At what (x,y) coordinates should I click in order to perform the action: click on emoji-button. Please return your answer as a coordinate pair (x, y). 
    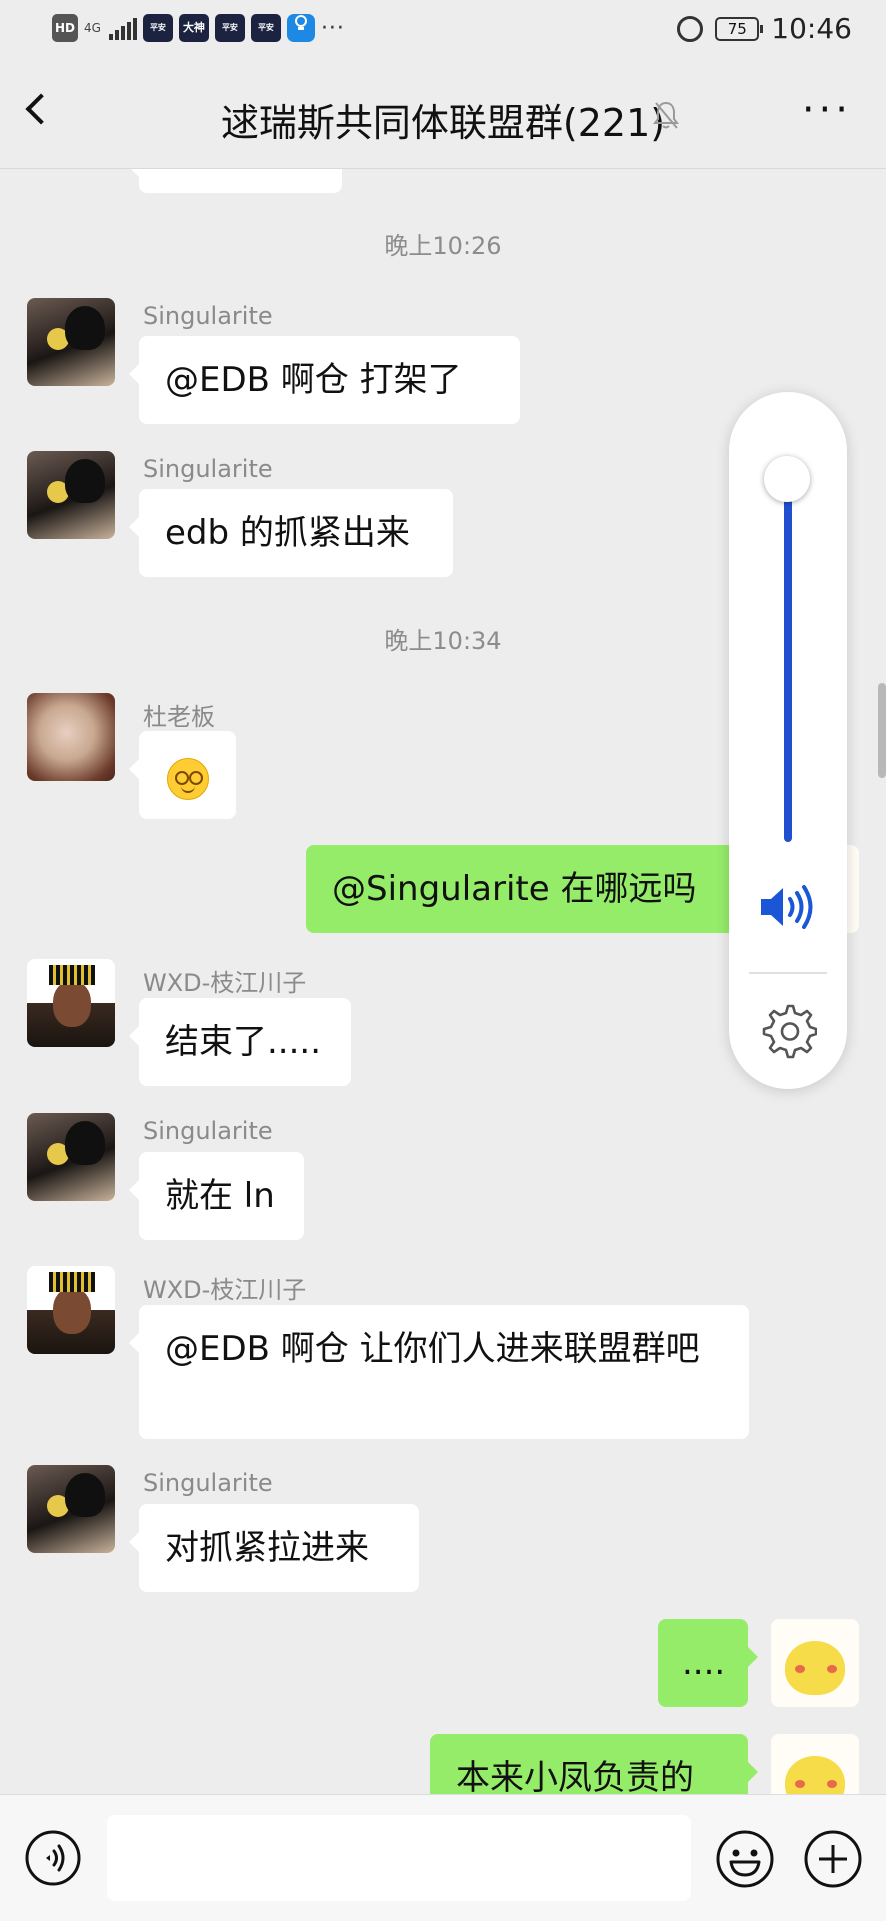
    Looking at the image, I should click on (745, 1859).